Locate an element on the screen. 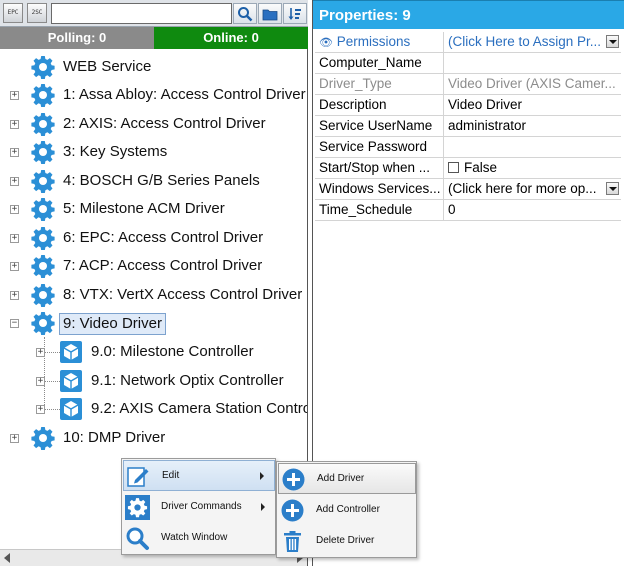 The height and width of the screenshot is (566, 624). tree-node-label: 6: EPC: Access Control Driver is located at coordinates (163, 237).